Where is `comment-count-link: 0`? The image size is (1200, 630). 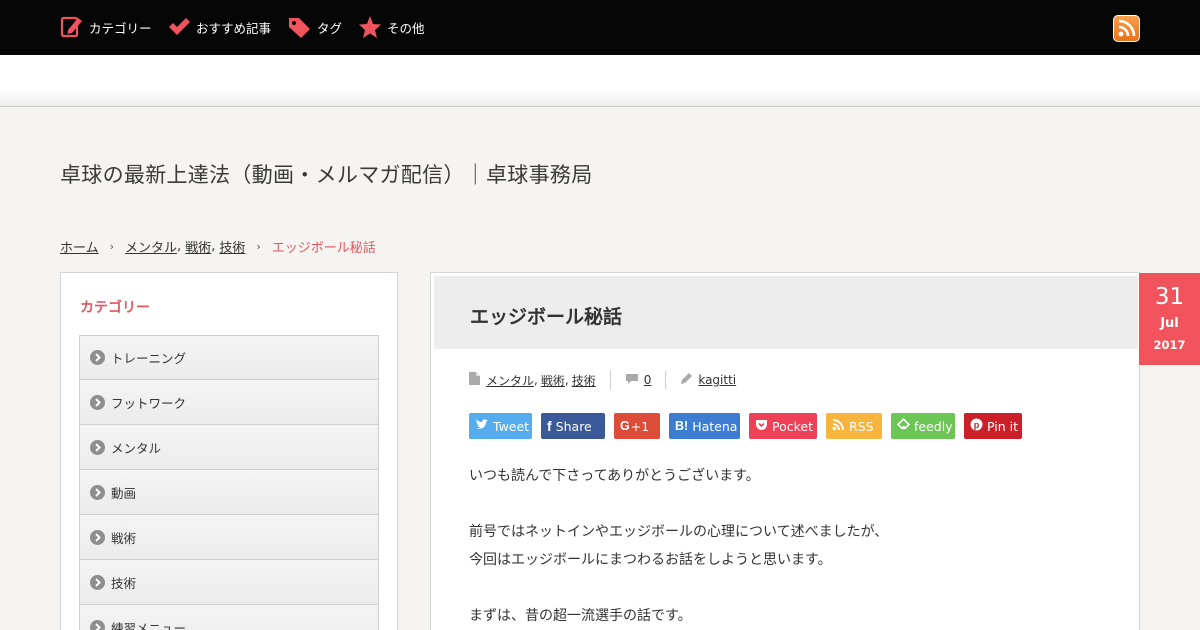
comment-count-link: 0 is located at coordinates (648, 380).